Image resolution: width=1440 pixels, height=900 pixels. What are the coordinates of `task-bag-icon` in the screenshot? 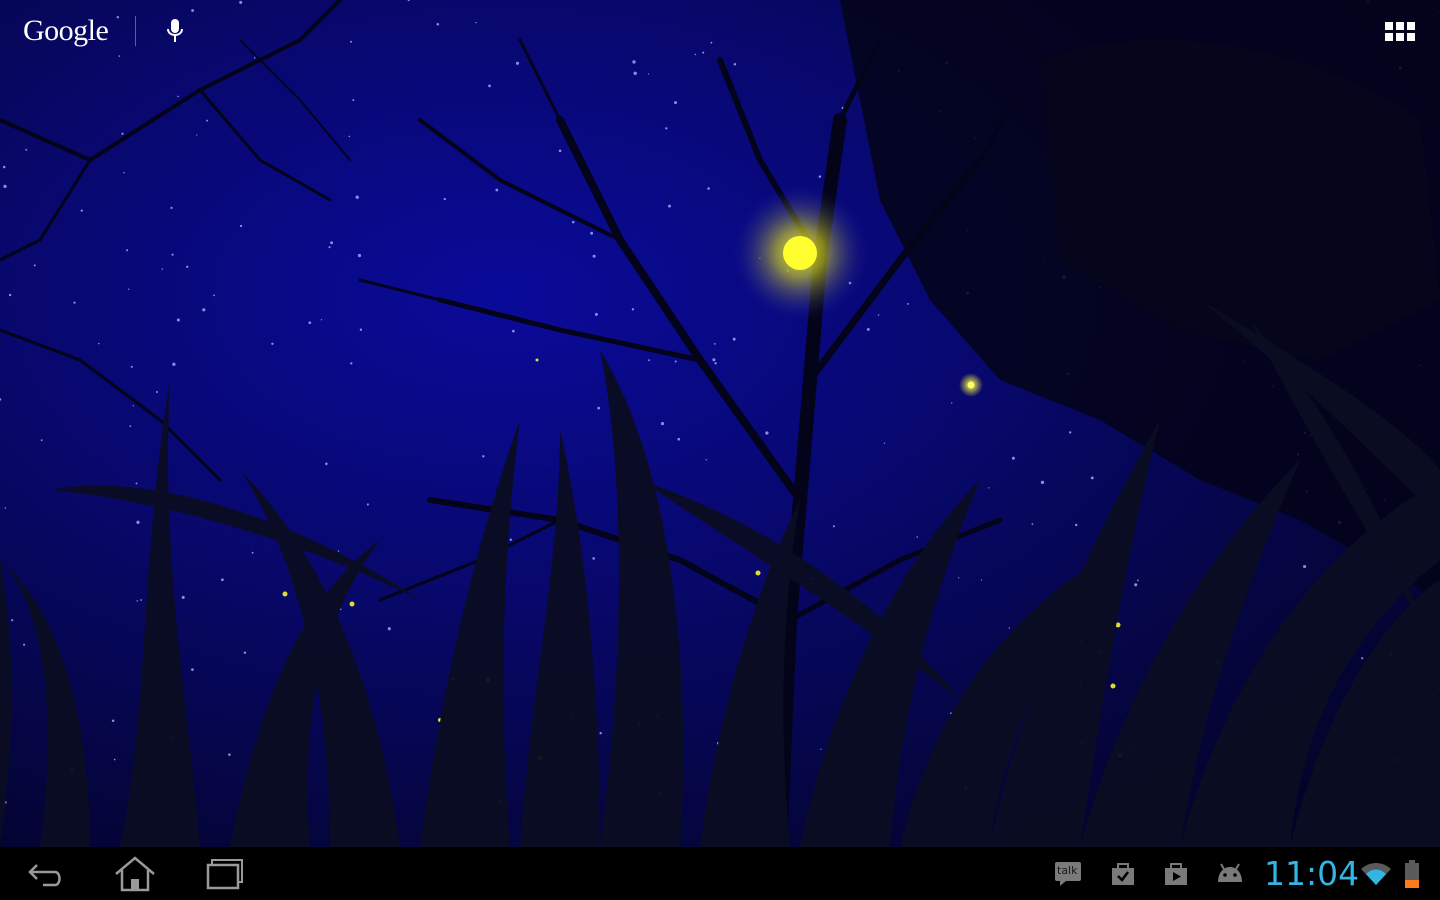 It's located at (1123, 874).